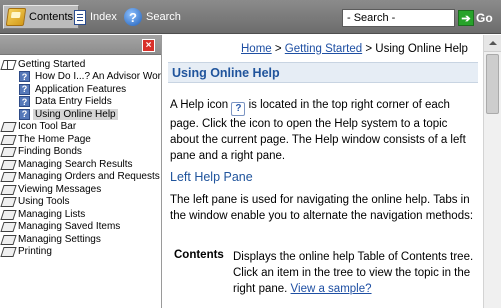 The height and width of the screenshot is (308, 501). What do you see at coordinates (103, 17) in the screenshot?
I see `tab-index-label: Index` at bounding box center [103, 17].